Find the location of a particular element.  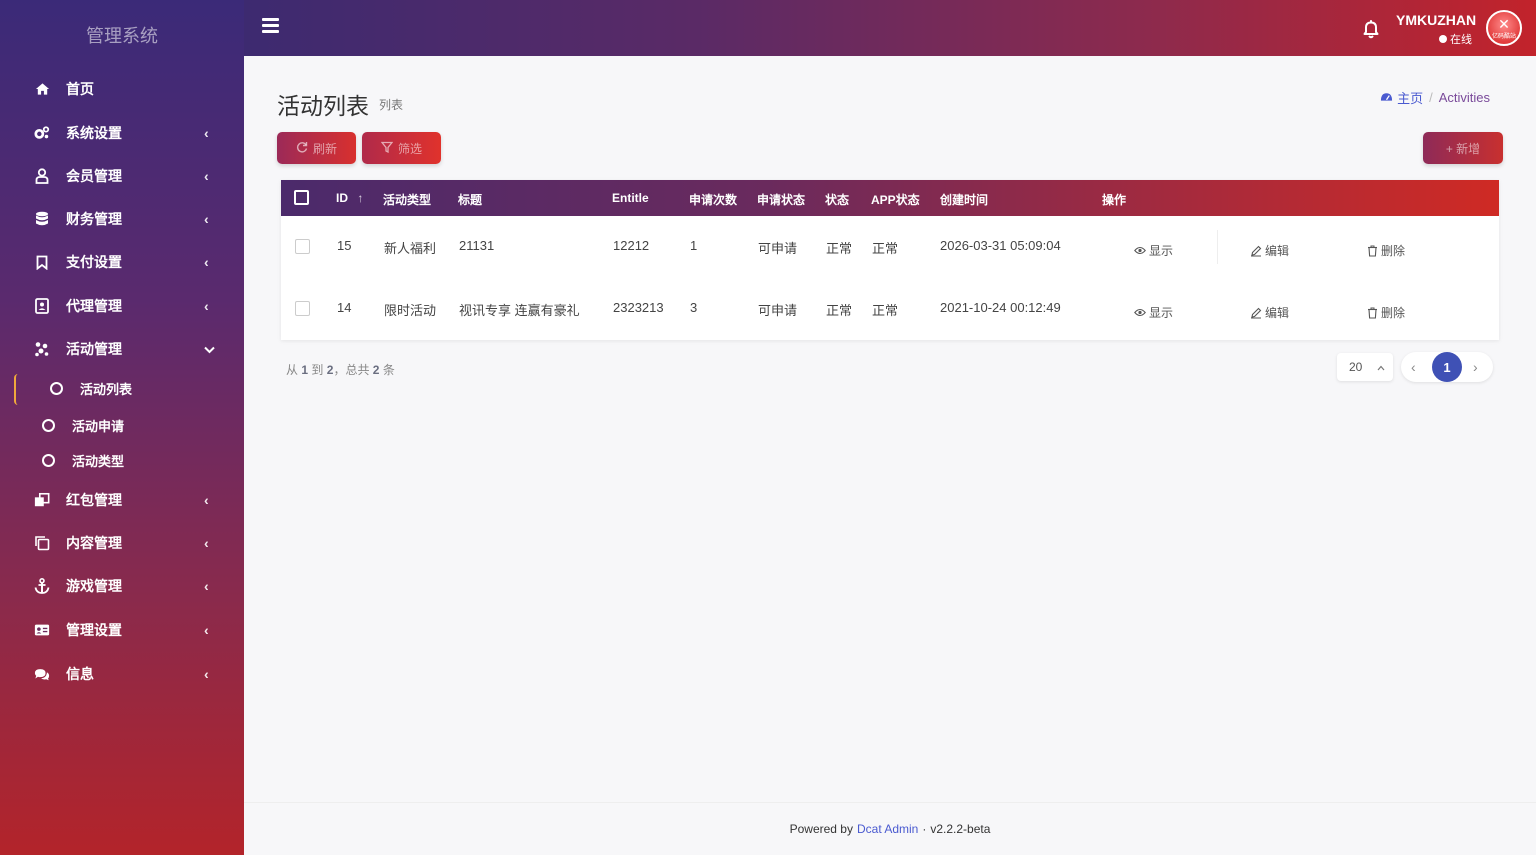

select-all-checkbox is located at coordinates (301, 197).